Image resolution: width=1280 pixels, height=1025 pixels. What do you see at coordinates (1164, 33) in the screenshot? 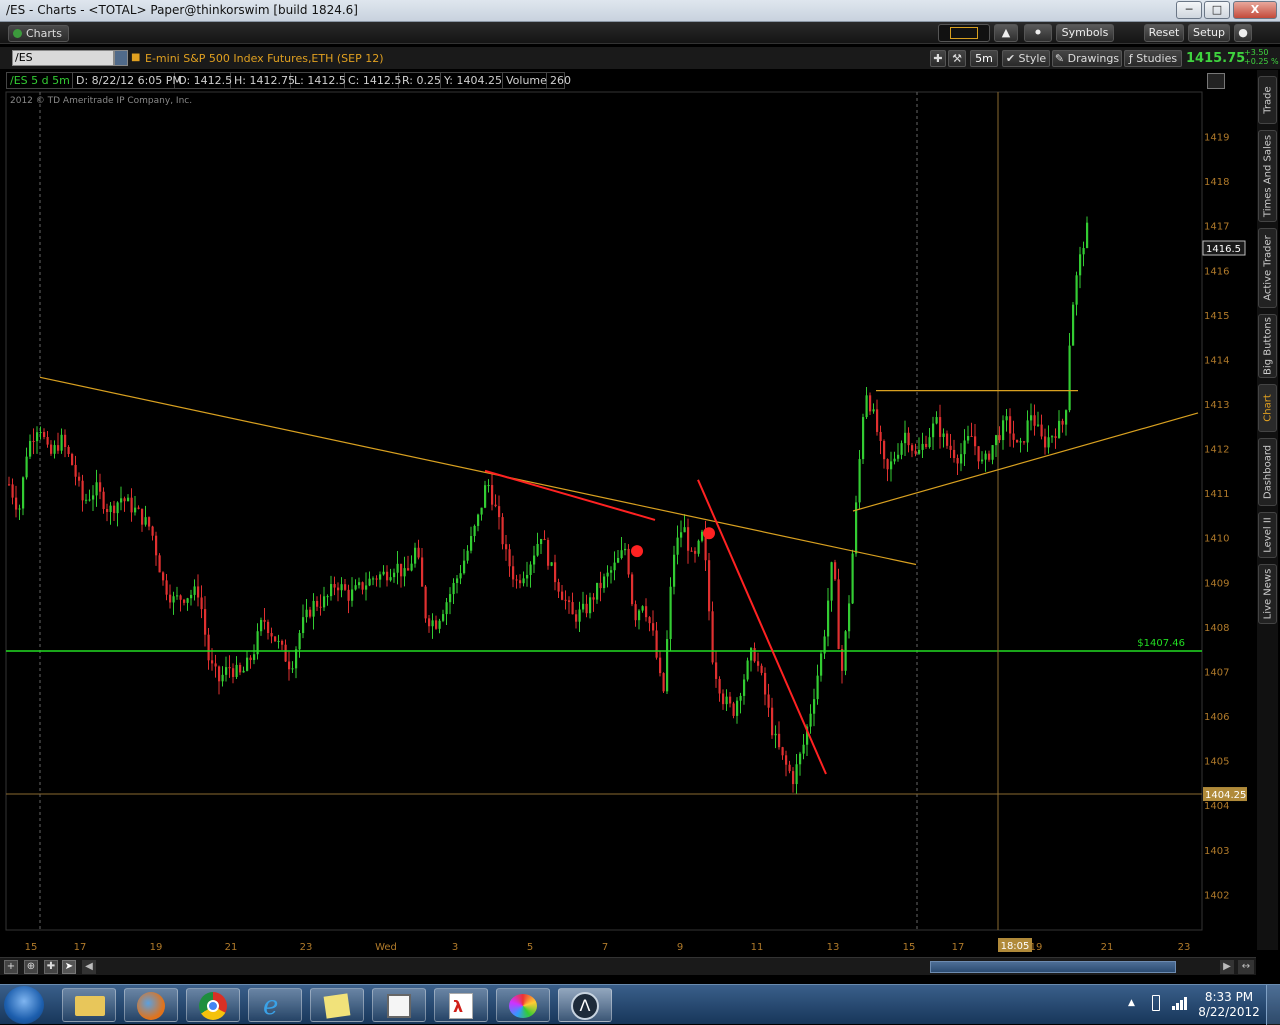
I see `reset-button: Reset` at bounding box center [1164, 33].